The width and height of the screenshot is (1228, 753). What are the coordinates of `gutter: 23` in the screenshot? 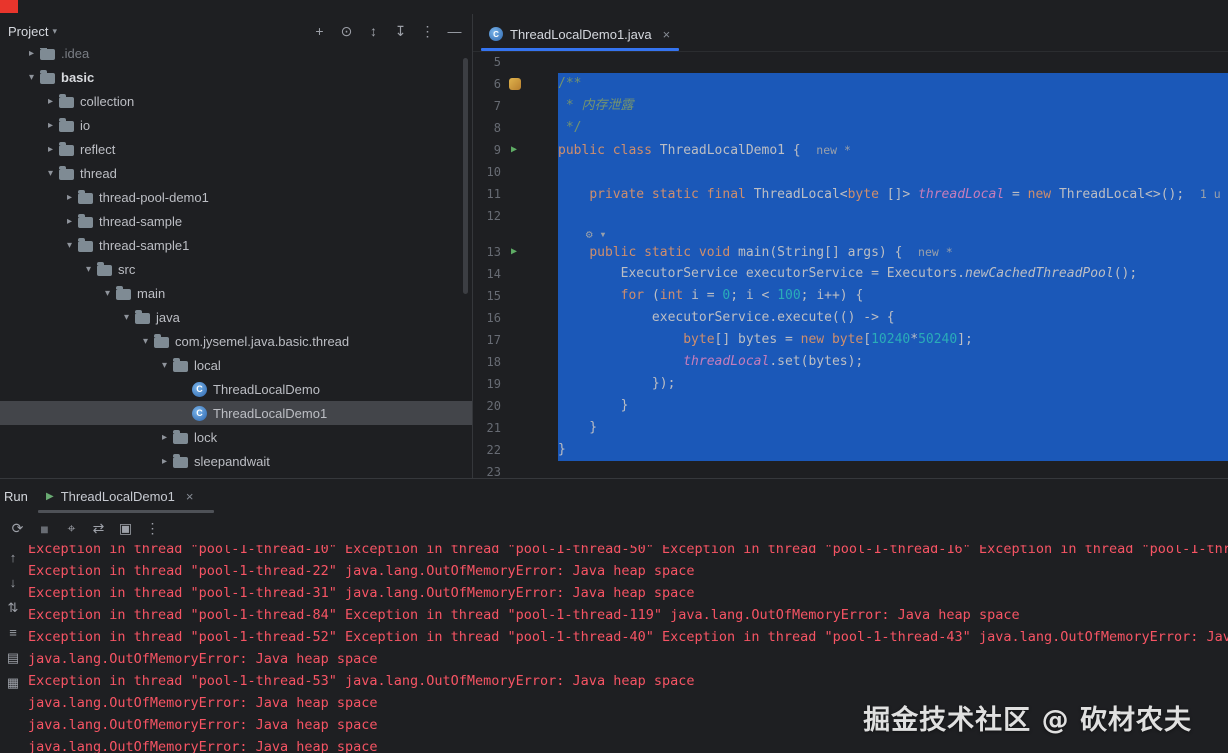 It's located at (515, 469).